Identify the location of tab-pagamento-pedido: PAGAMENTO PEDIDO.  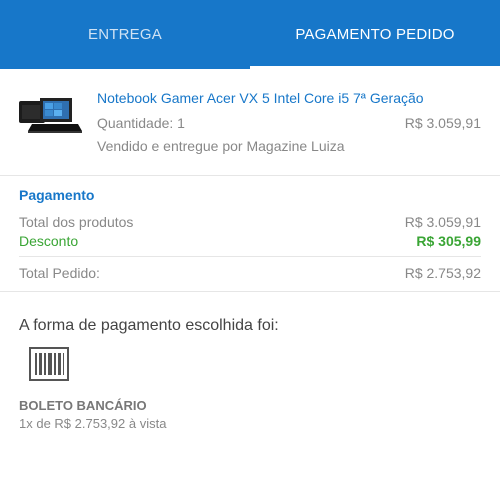
(375, 34).